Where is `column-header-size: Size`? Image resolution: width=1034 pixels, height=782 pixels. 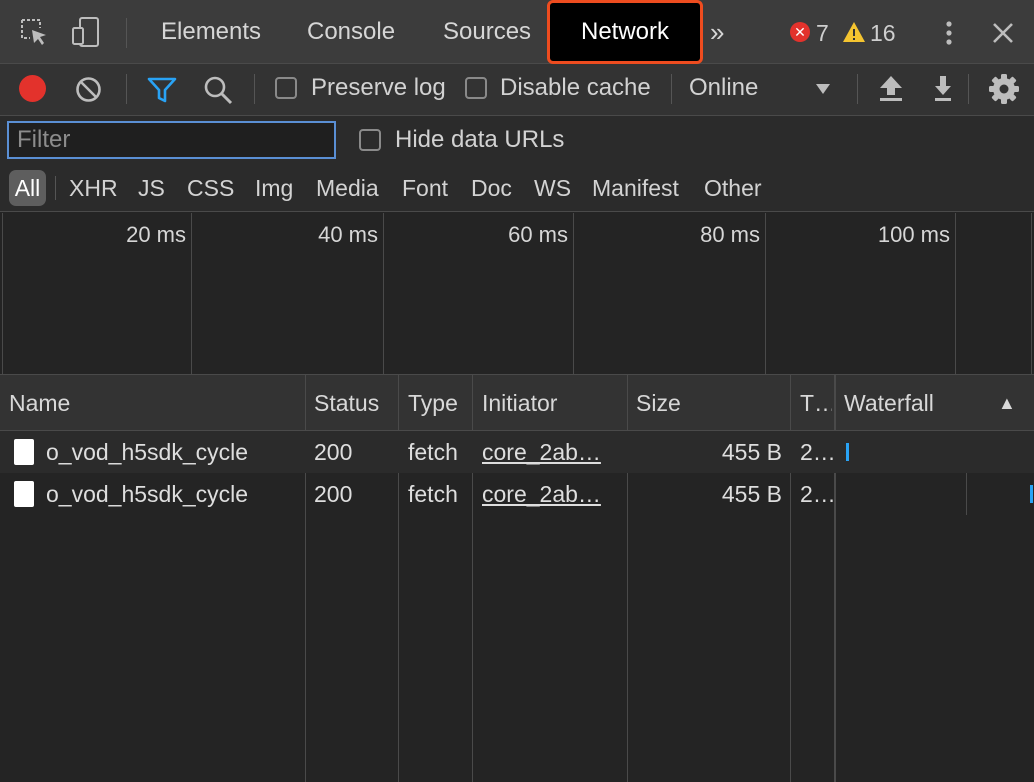
column-header-size: Size is located at coordinates (711, 403).